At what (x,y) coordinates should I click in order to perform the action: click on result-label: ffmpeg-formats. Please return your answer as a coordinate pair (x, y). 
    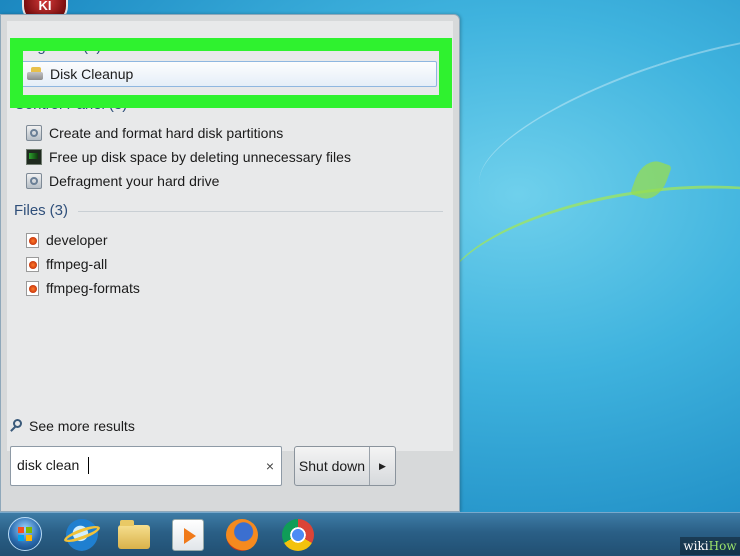
    Looking at the image, I should click on (93, 288).